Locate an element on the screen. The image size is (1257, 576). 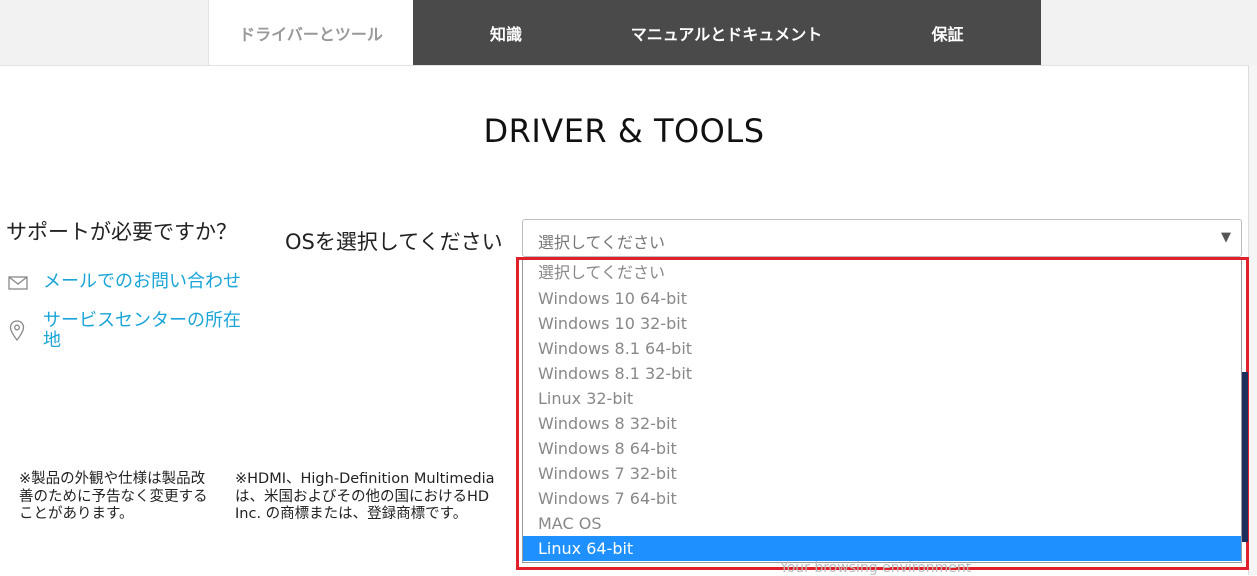
os-option: Windows 8 32-bit is located at coordinates (882, 423).